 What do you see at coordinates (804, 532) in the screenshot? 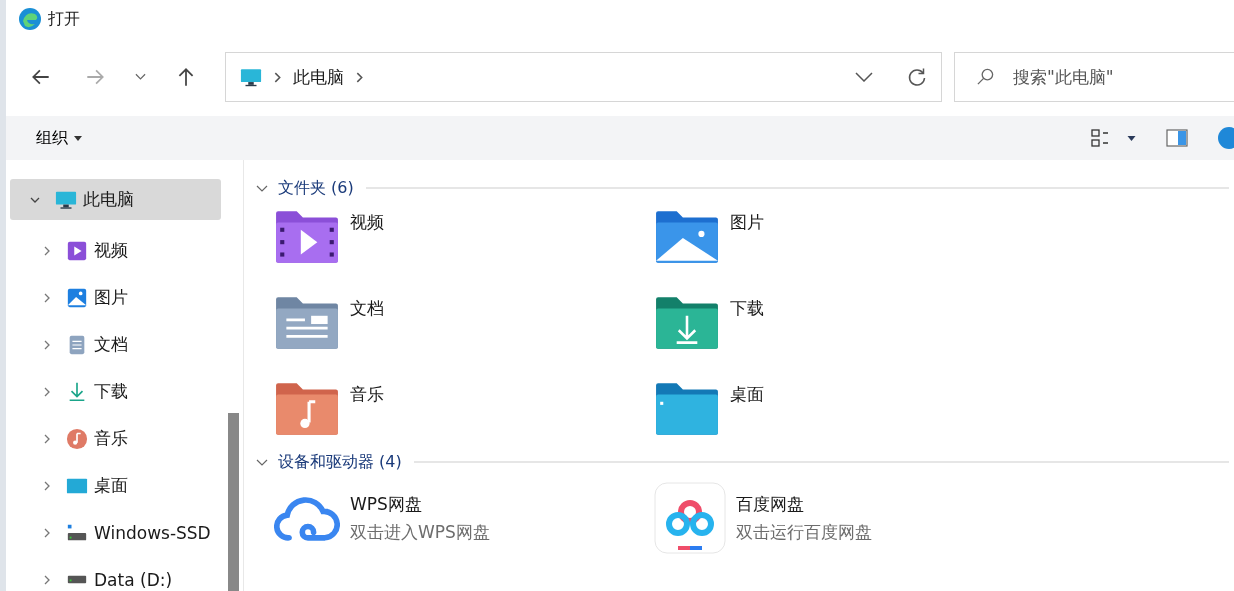
I see `item-description: 双击运行百度网盘` at bounding box center [804, 532].